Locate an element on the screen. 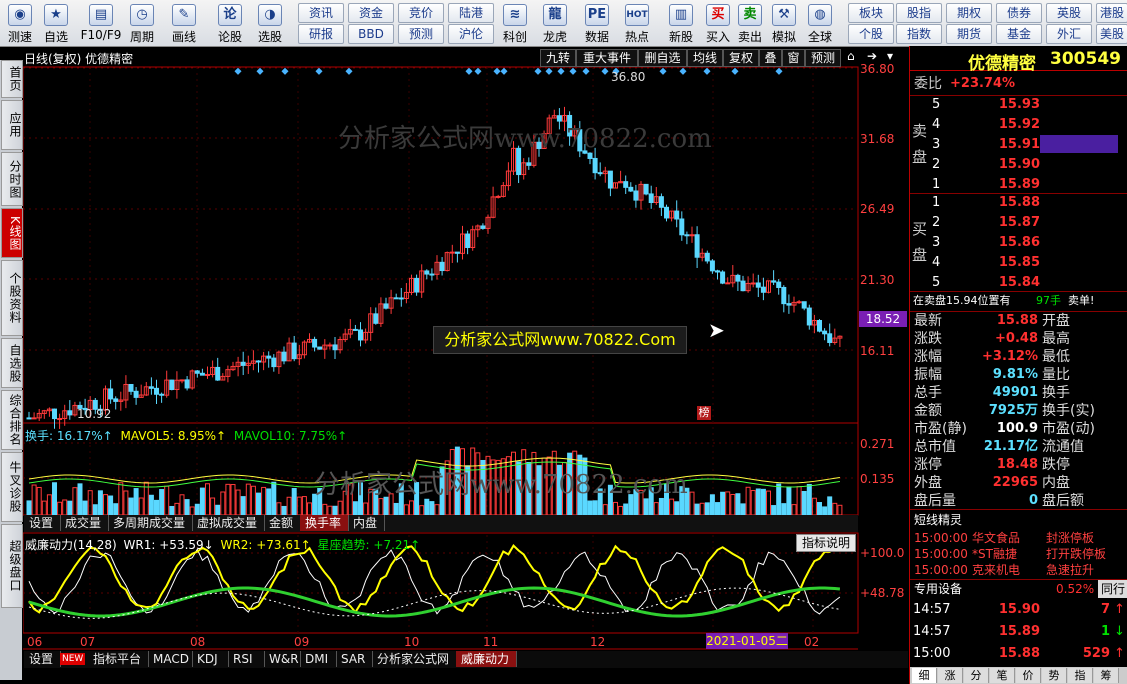 The image size is (1127, 684). indicator-tab-7: SAR is located at coordinates (354, 659).